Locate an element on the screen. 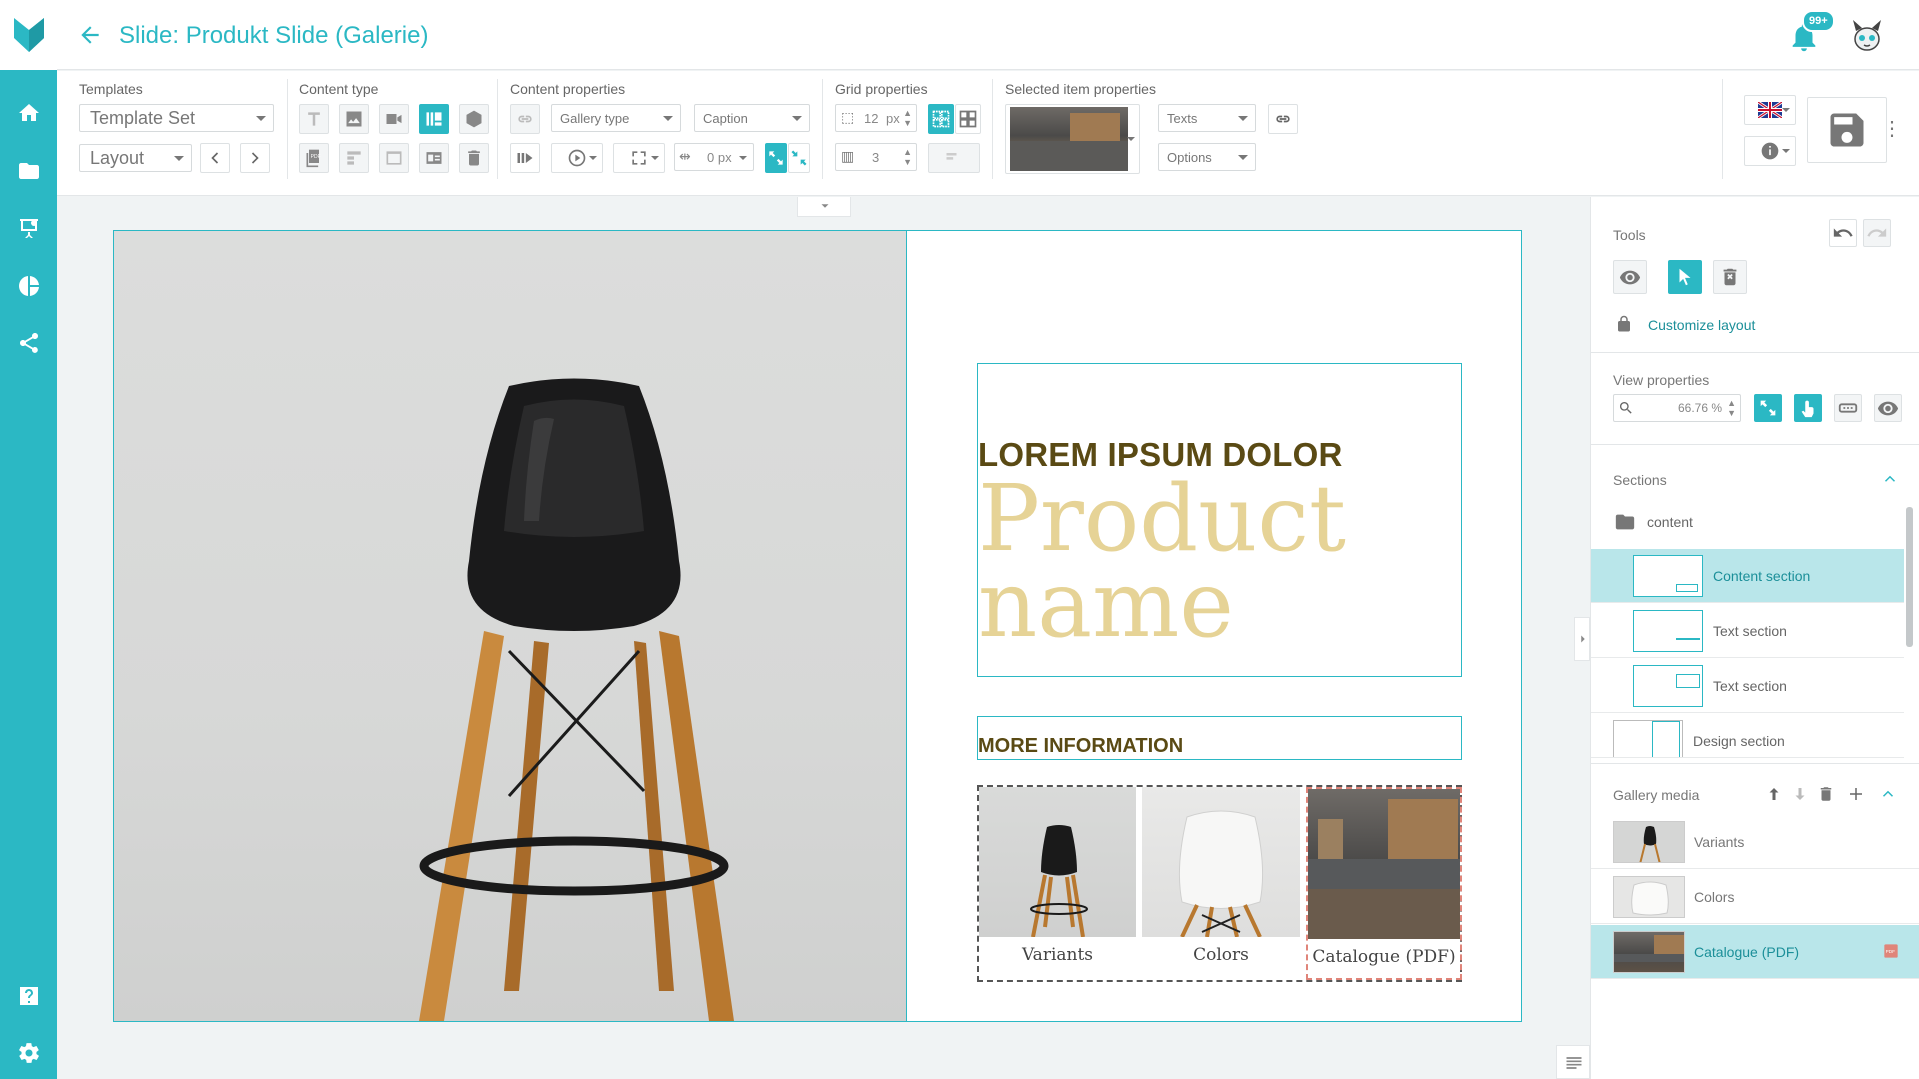 This screenshot has height=1079, width=1919. undo-button is located at coordinates (1843, 233).